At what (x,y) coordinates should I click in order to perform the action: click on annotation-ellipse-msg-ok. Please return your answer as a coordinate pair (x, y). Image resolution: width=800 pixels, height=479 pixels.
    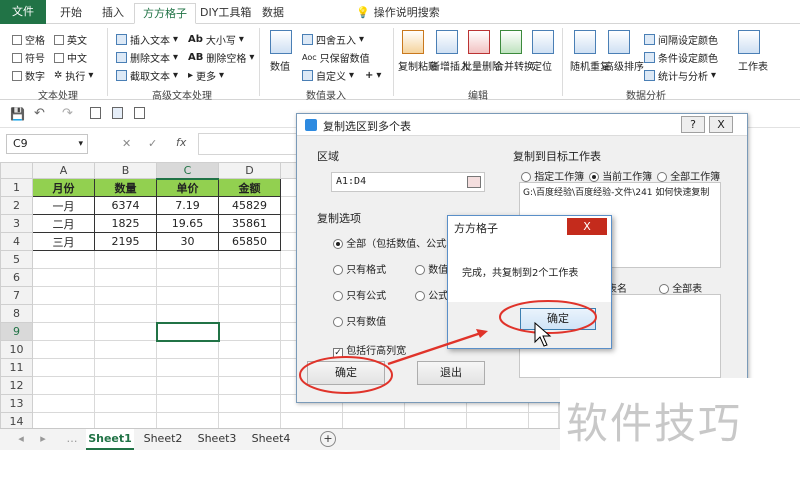
    Looking at the image, I should click on (548, 317).